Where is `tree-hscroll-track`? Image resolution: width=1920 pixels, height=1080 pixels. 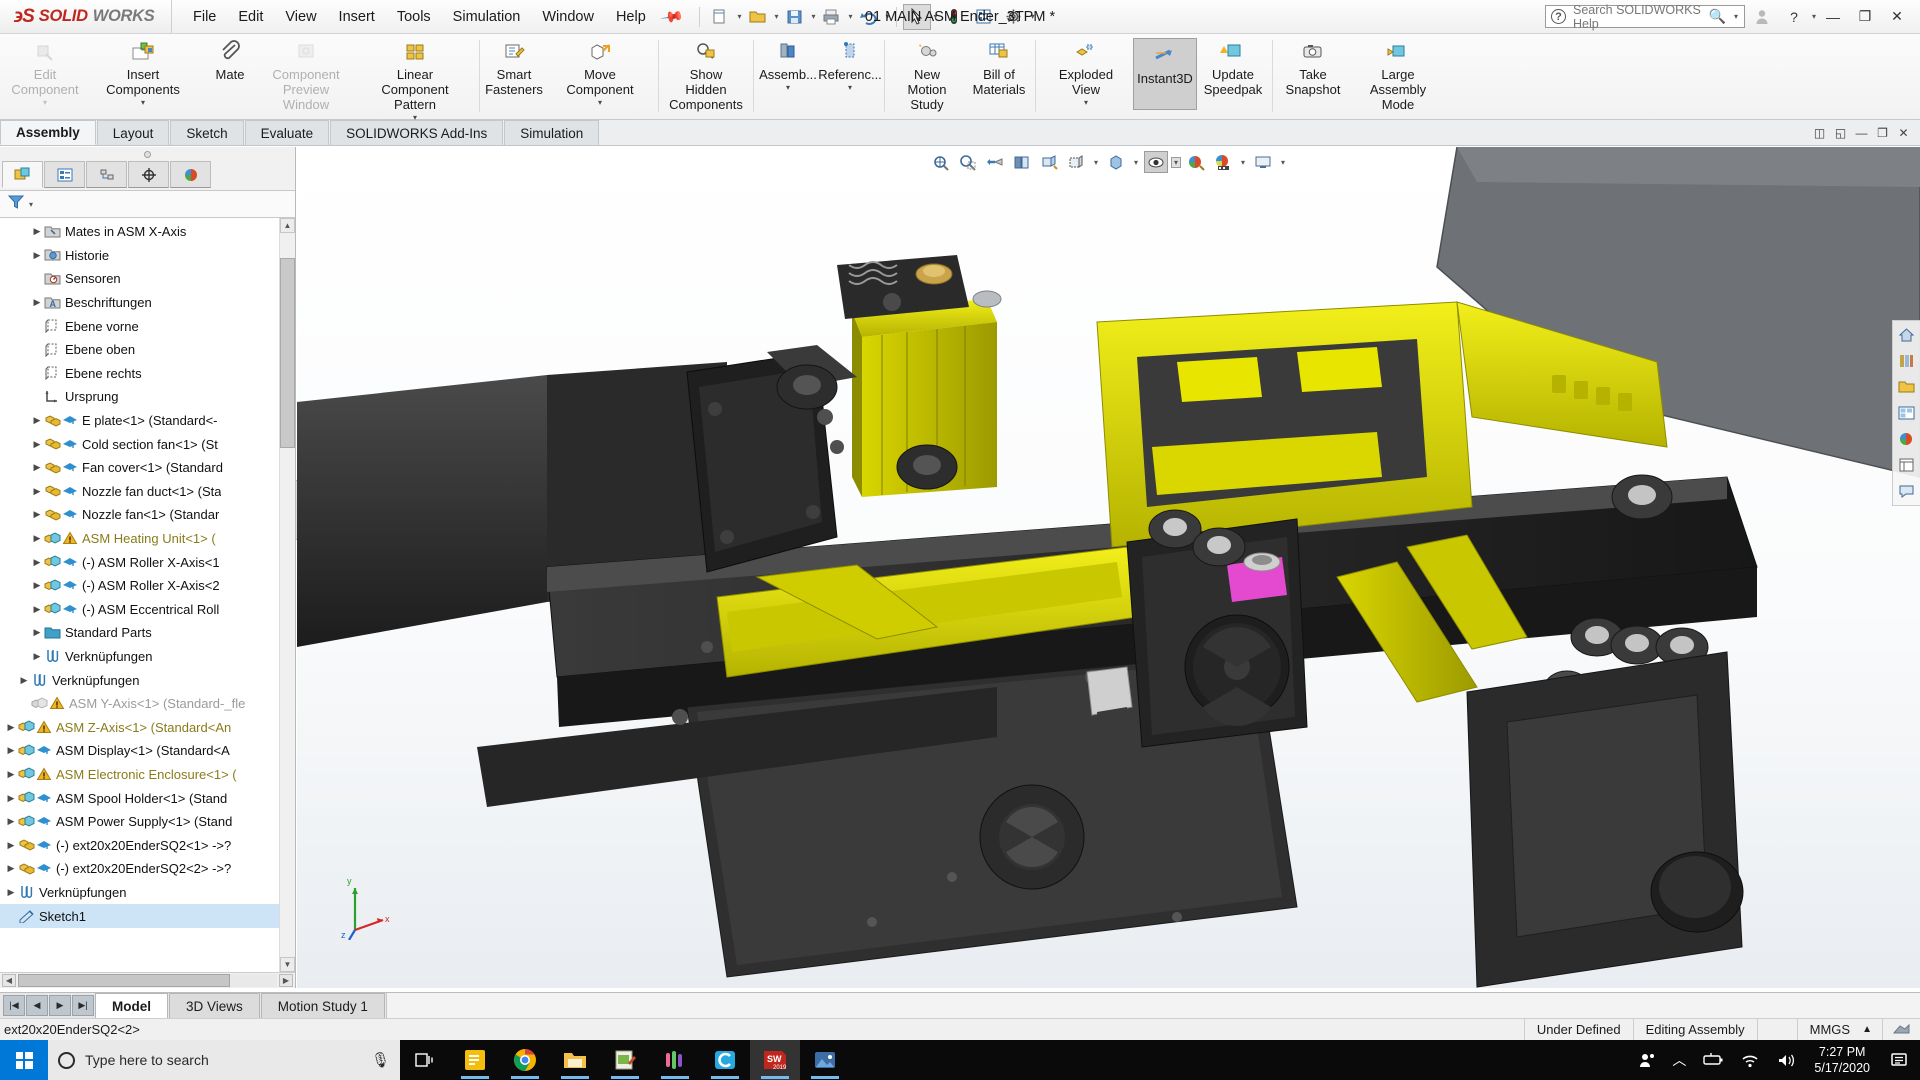
tree-hscroll-track is located at coordinates (147, 980).